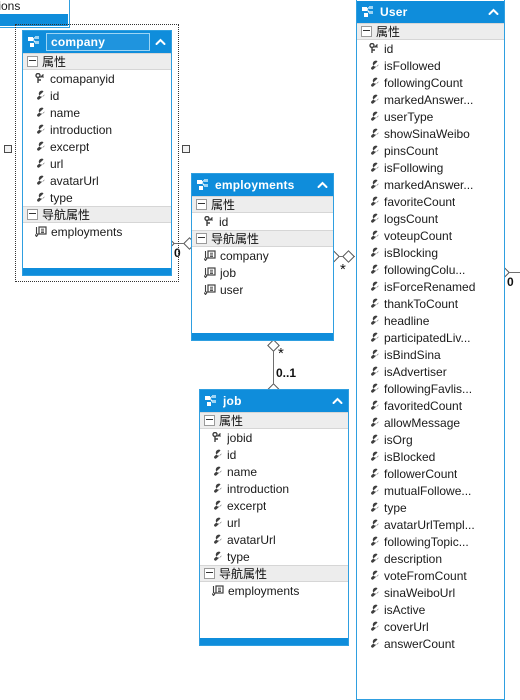 The width and height of the screenshot is (520, 700). I want to click on list-item: followingCount, so click(430, 82).